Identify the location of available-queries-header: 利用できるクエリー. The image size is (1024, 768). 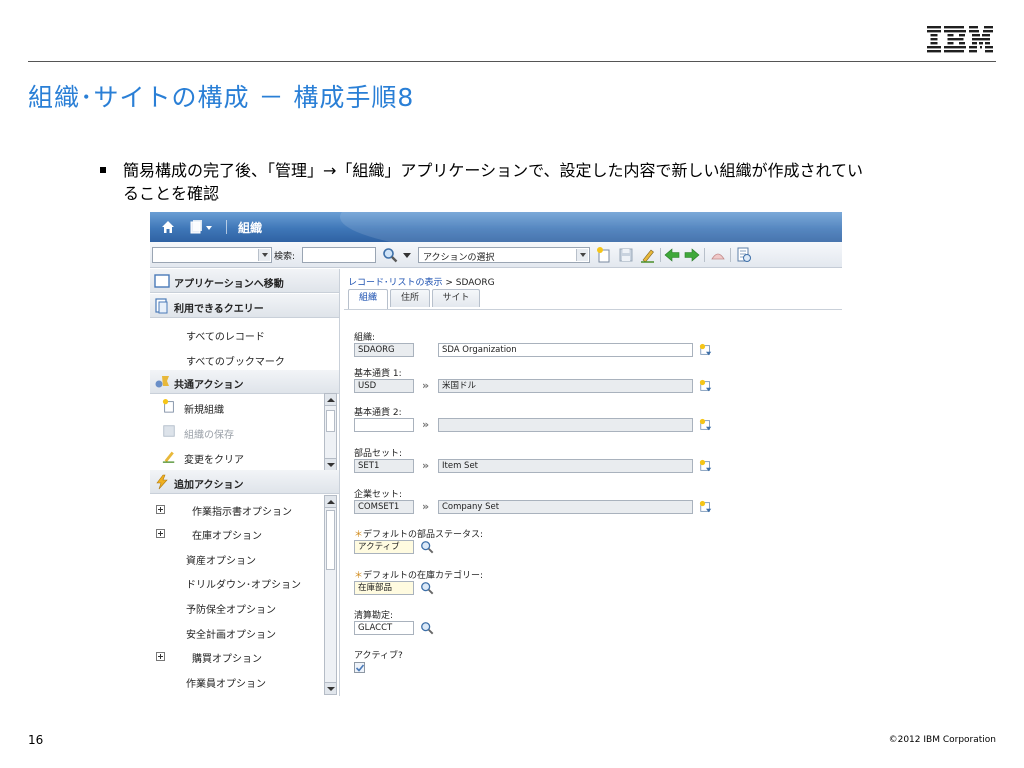
(244, 306).